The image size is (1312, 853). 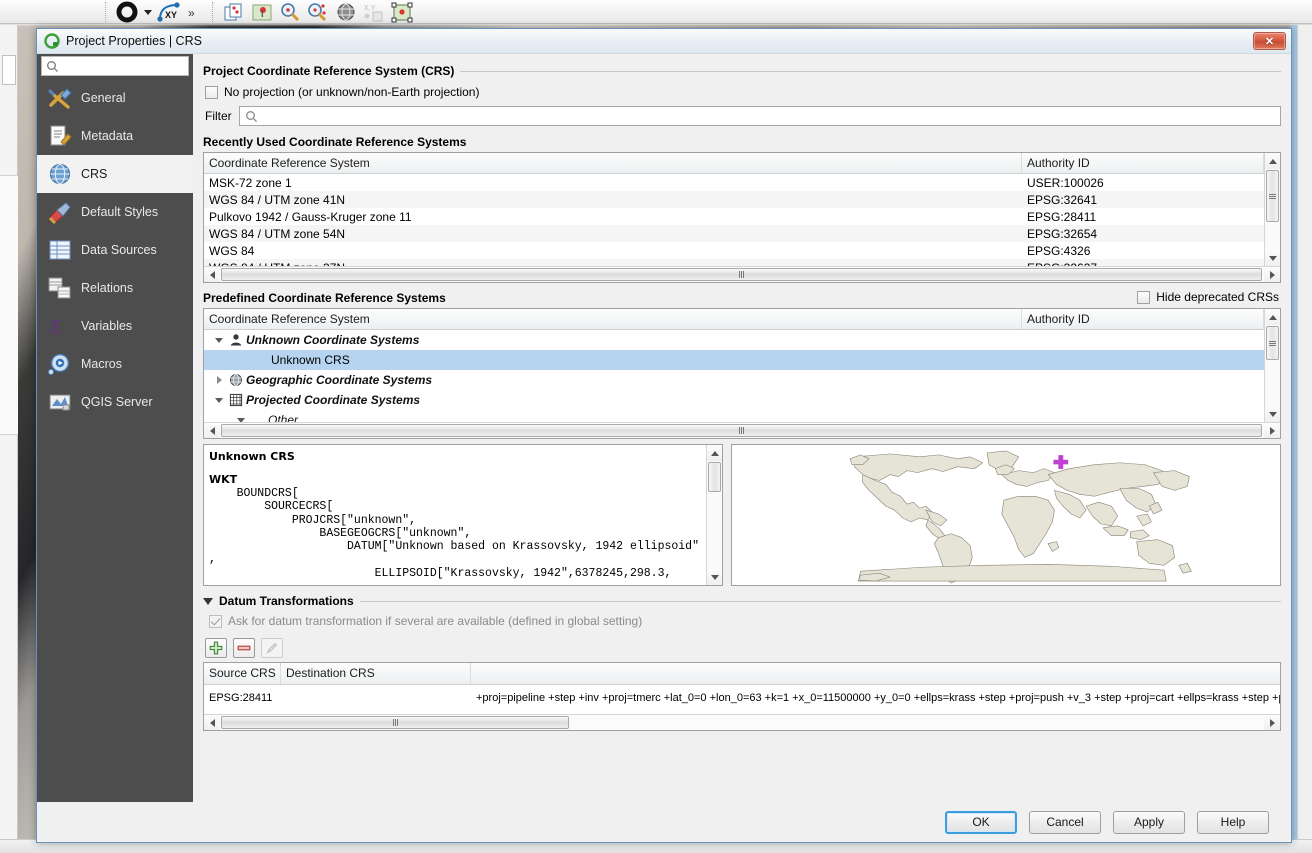 I want to click on predefined-horizontal-scrollbar, so click(x=742, y=430).